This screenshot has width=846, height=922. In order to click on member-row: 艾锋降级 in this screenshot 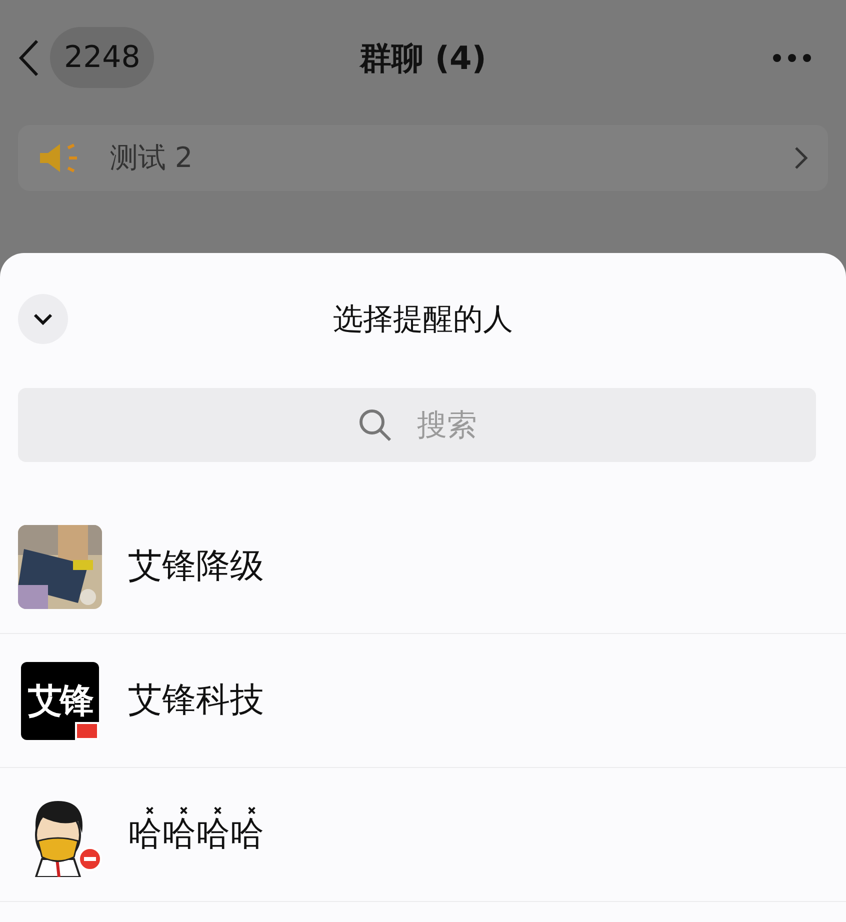, I will do `click(423, 567)`.